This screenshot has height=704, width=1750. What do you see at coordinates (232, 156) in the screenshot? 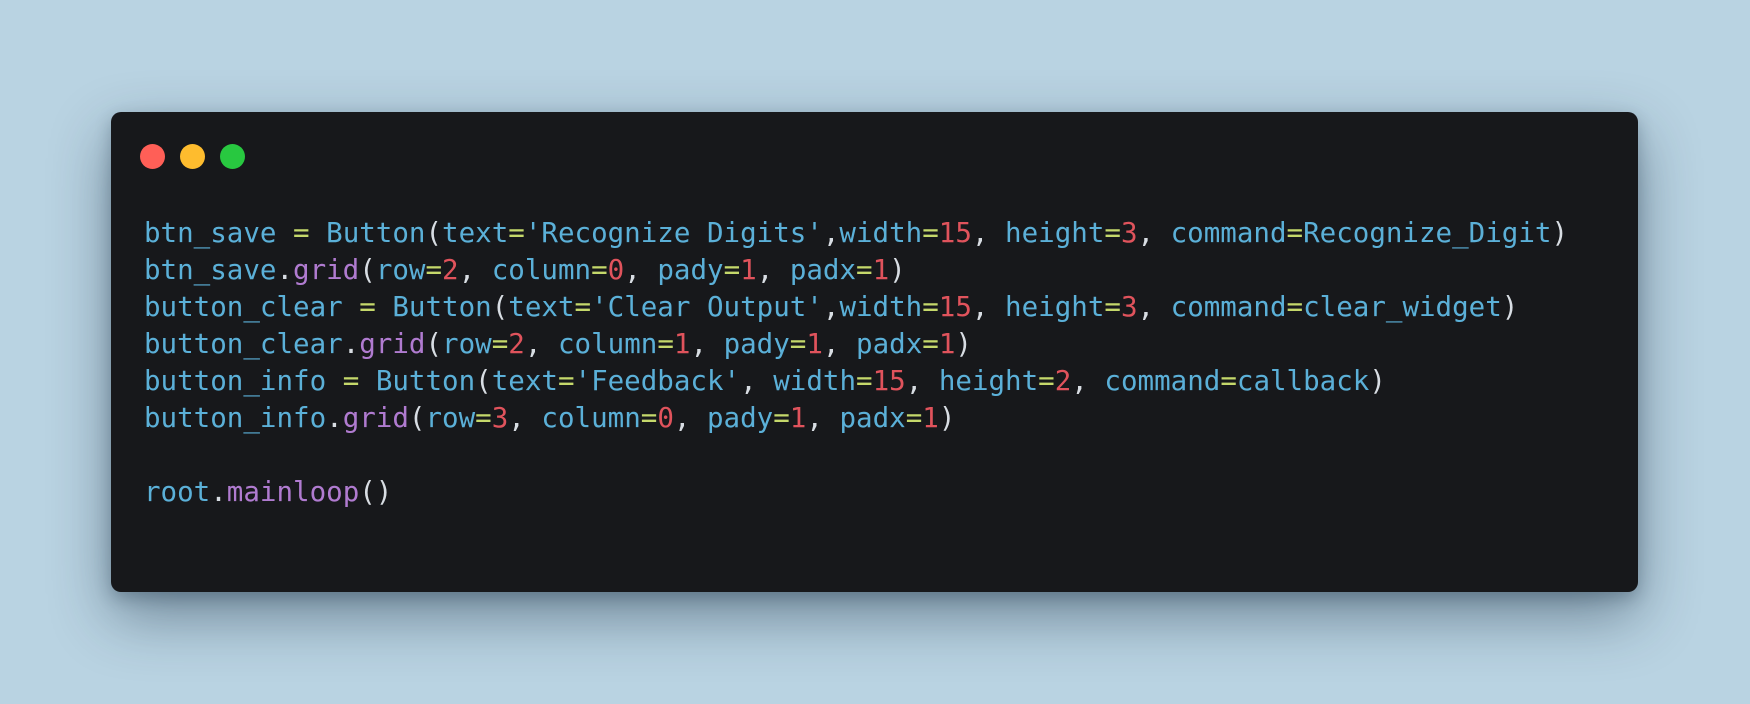
I see `maximize-dot` at bounding box center [232, 156].